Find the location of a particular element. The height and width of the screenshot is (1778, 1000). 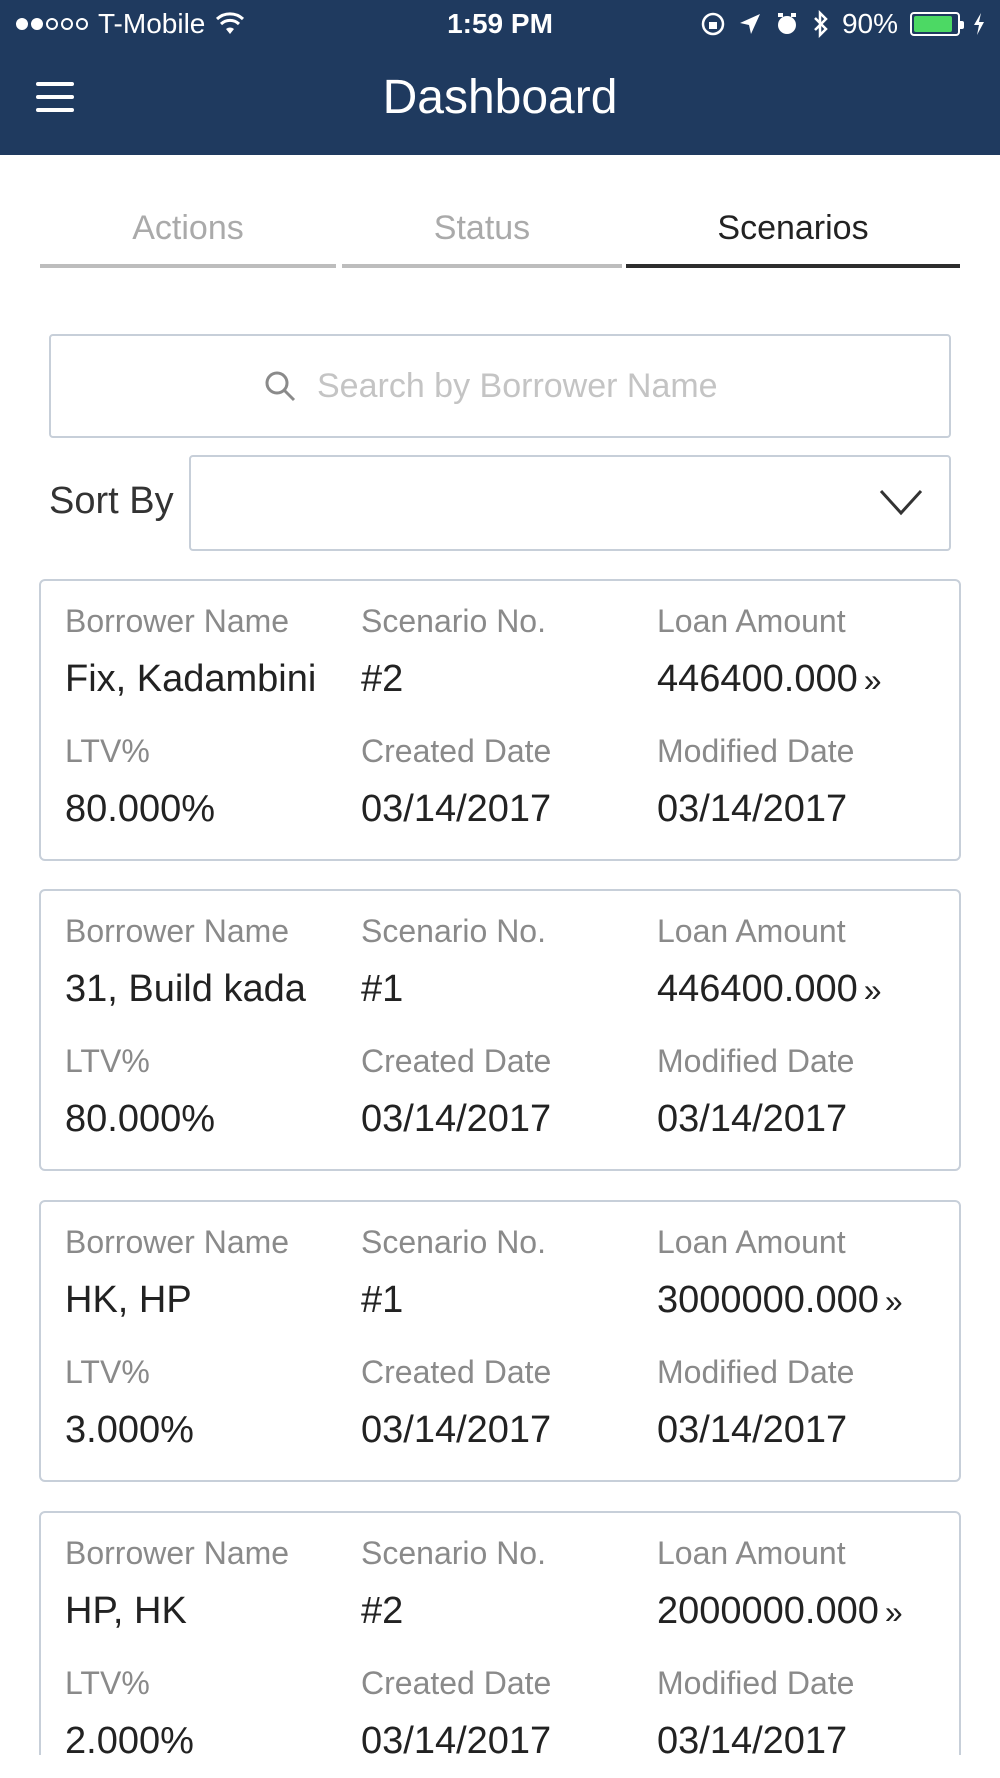

tab-bar: Actions Status Scenarios is located at coordinates (500, 234).